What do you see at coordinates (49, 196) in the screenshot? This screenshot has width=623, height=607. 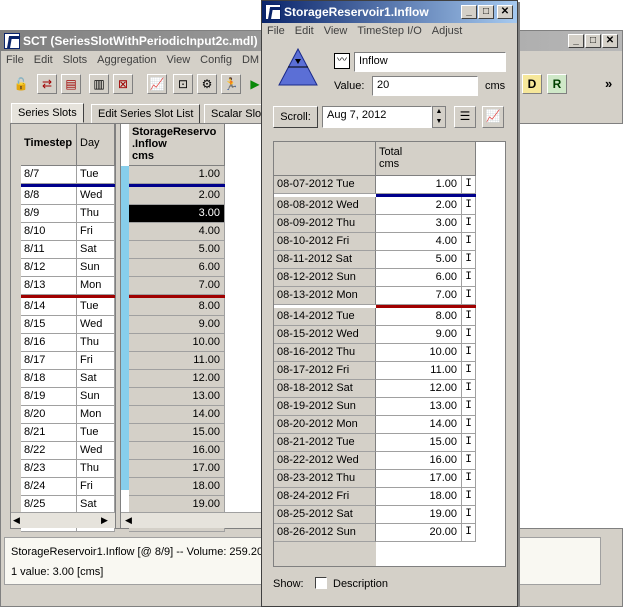 I see `sct-timestep-cell: 8/8` at bounding box center [49, 196].